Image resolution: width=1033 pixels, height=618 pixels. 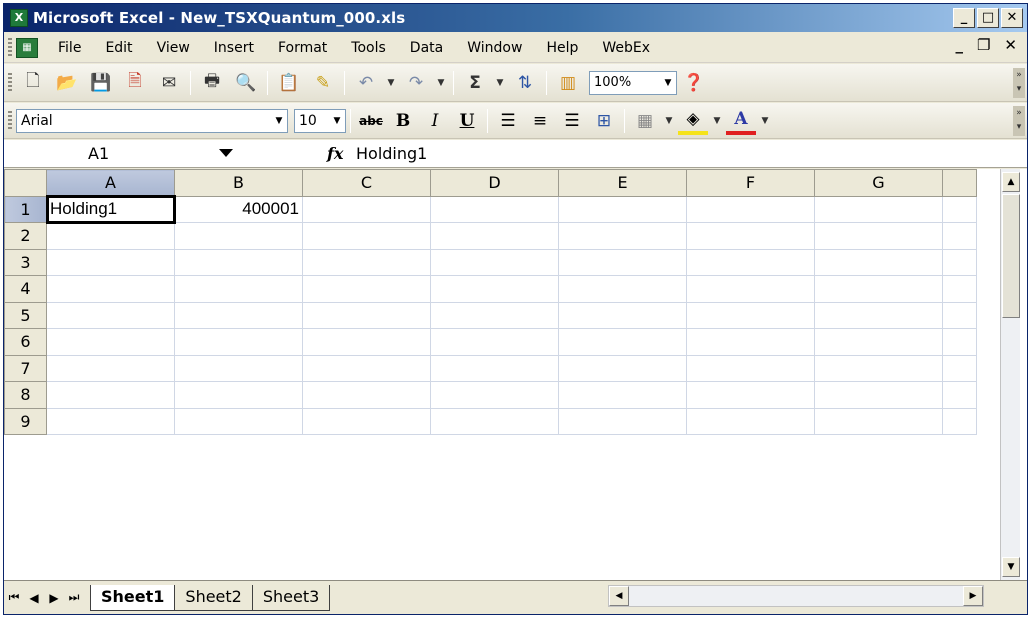 What do you see at coordinates (25, 315) in the screenshot?
I see `row-header-5: 5` at bounding box center [25, 315].